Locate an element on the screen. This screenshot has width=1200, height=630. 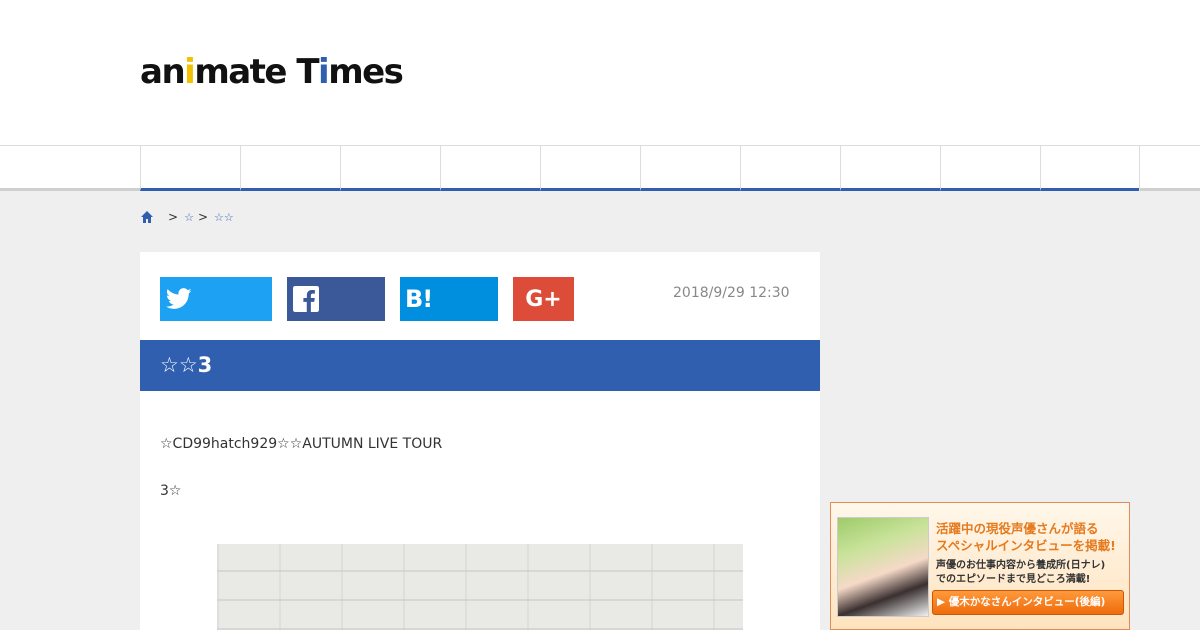
hatena-label: B! is located at coordinates (419, 299).